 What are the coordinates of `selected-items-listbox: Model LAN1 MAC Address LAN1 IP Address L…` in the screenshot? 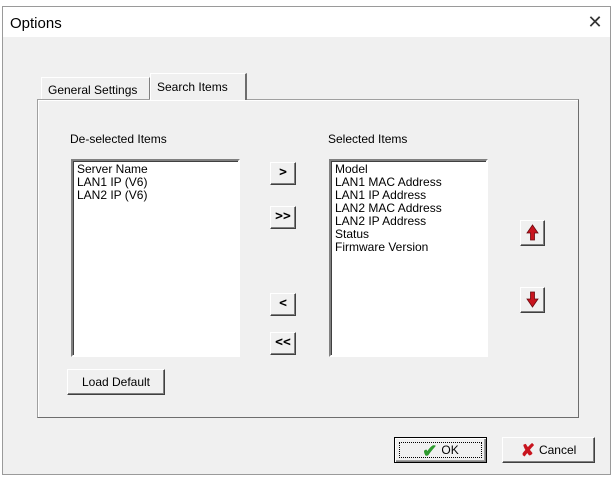 It's located at (408, 258).